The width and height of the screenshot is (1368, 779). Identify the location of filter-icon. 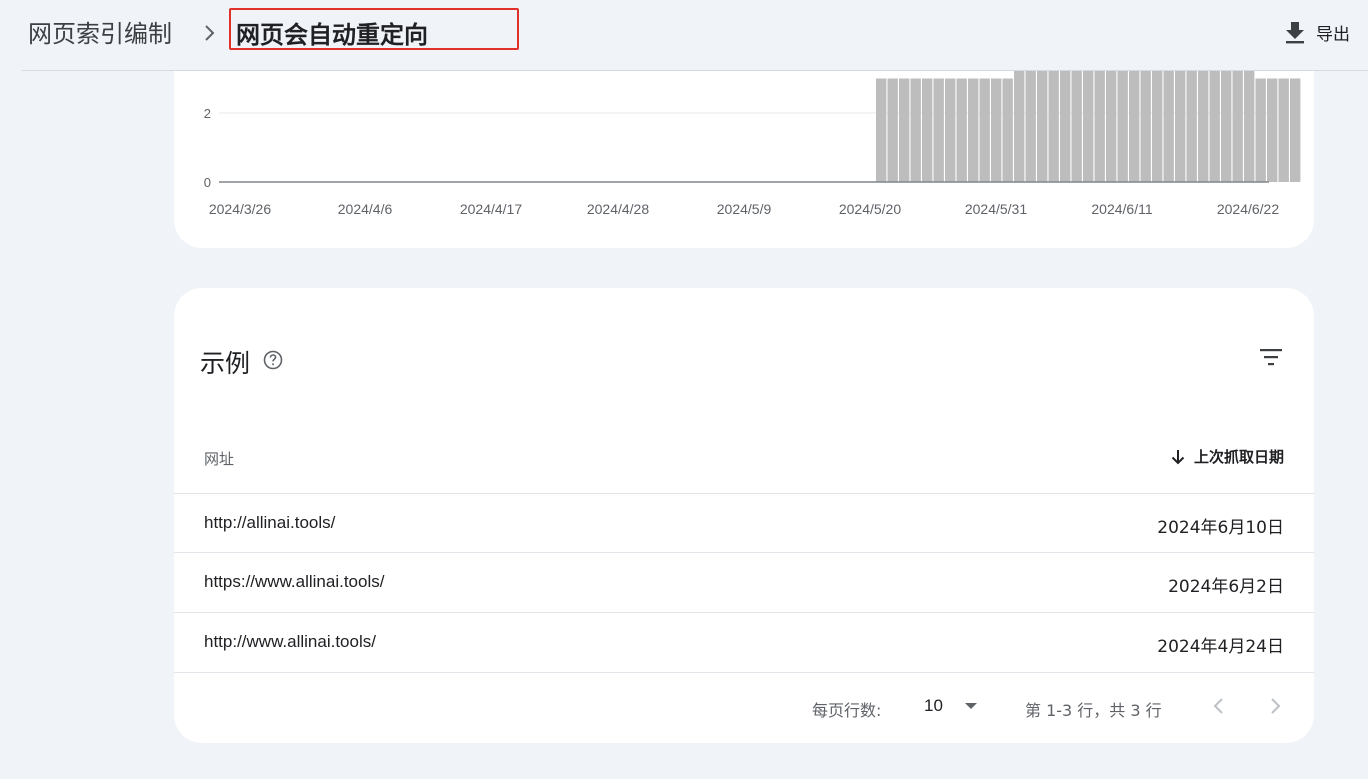
(1271, 357).